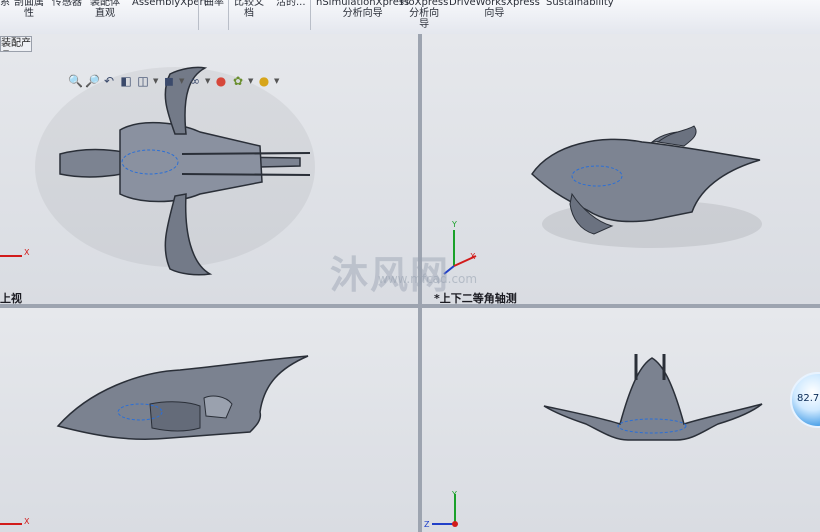 The height and width of the screenshot is (532, 820). Describe the element at coordinates (169, 81) in the screenshot. I see `display-style-icon: ◼` at that location.